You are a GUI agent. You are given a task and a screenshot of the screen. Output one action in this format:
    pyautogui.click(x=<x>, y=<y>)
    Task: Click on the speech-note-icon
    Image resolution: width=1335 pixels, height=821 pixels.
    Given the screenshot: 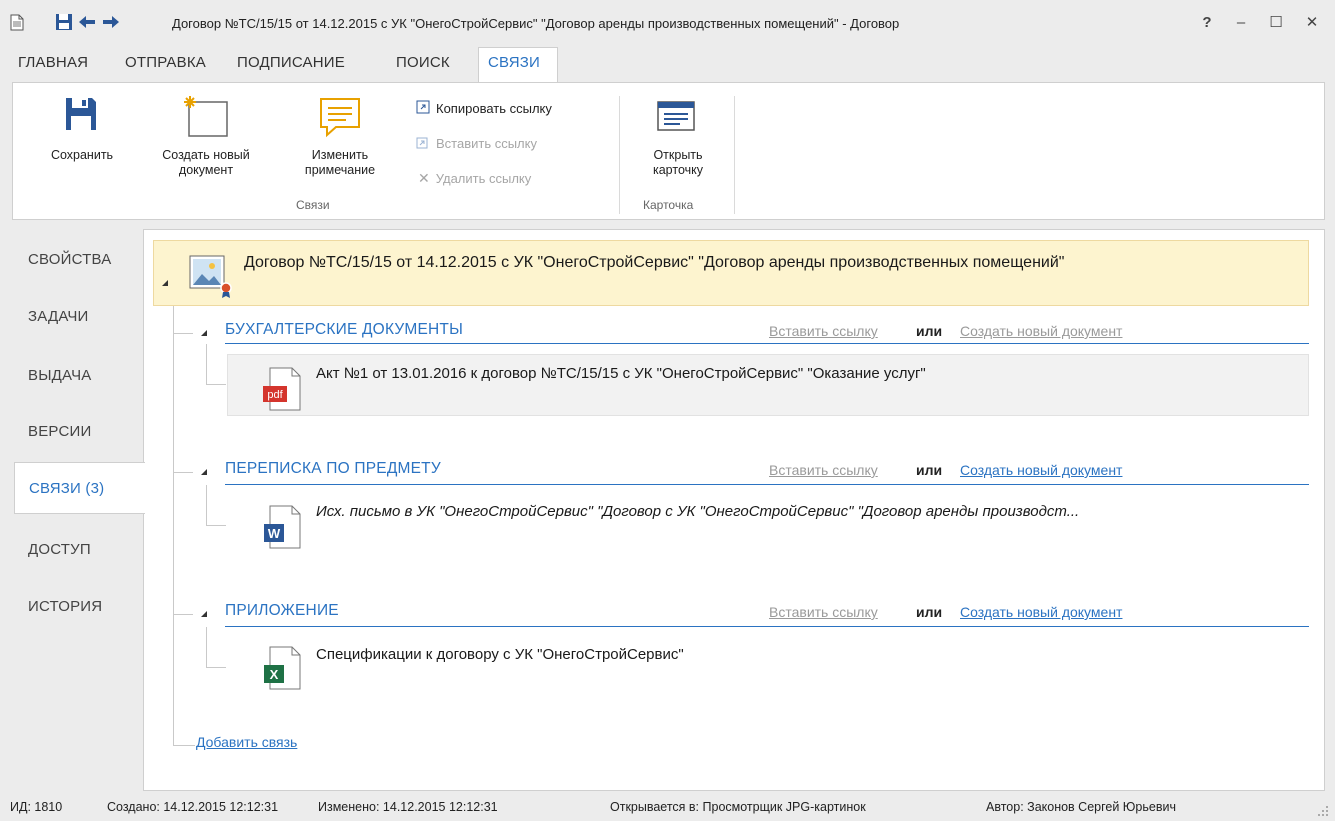 What is the action you would take?
    pyautogui.click(x=340, y=118)
    